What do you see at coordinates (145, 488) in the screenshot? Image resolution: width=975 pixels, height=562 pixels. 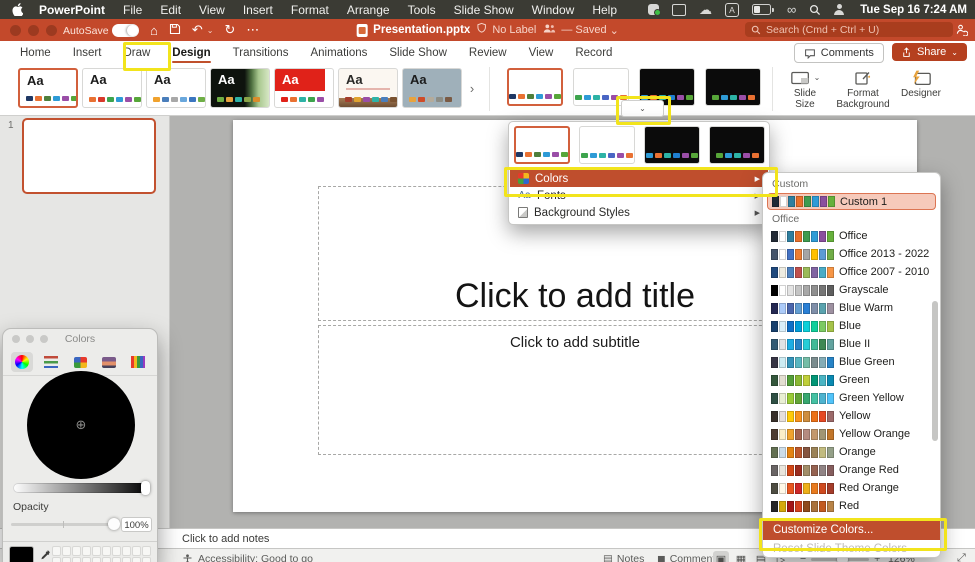 I see `brightness-knob` at bounding box center [145, 488].